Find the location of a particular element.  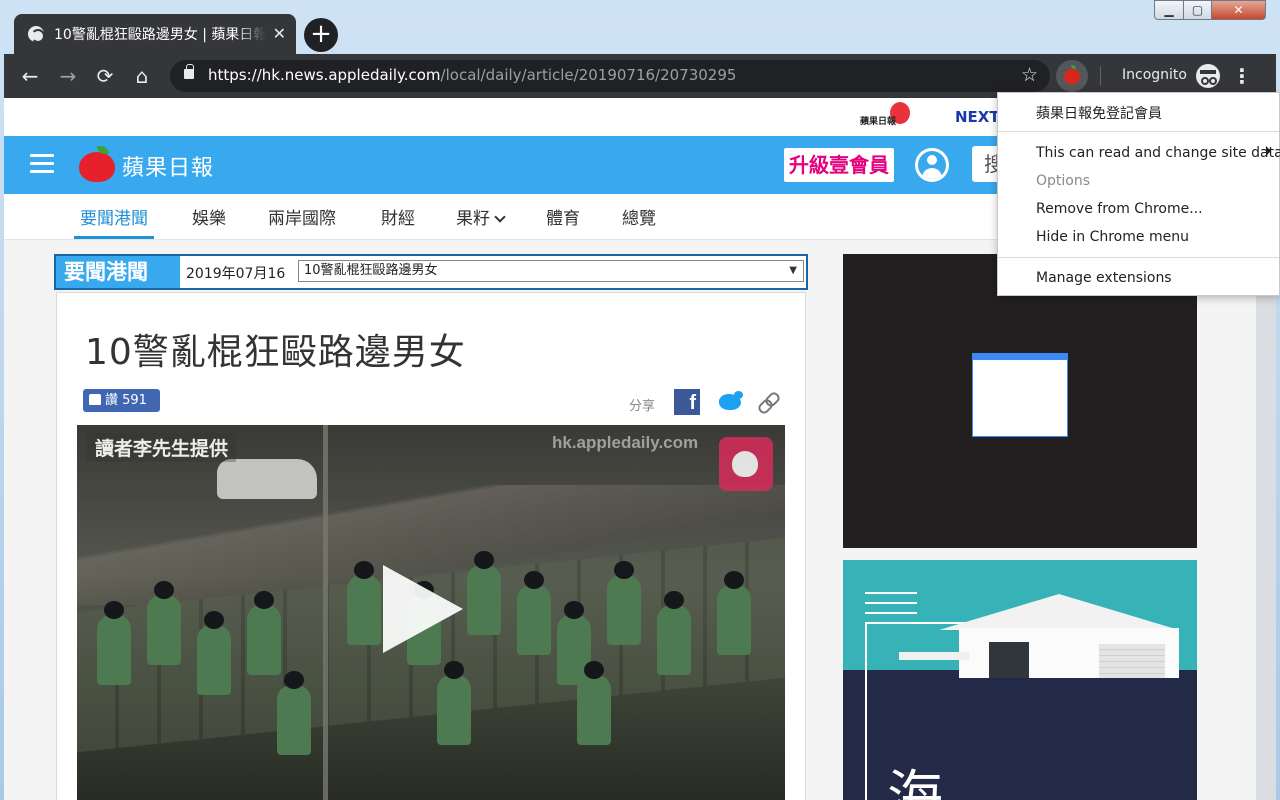

article-select: 10警亂棍狂毆路邊男女 ▼ is located at coordinates (551, 271).